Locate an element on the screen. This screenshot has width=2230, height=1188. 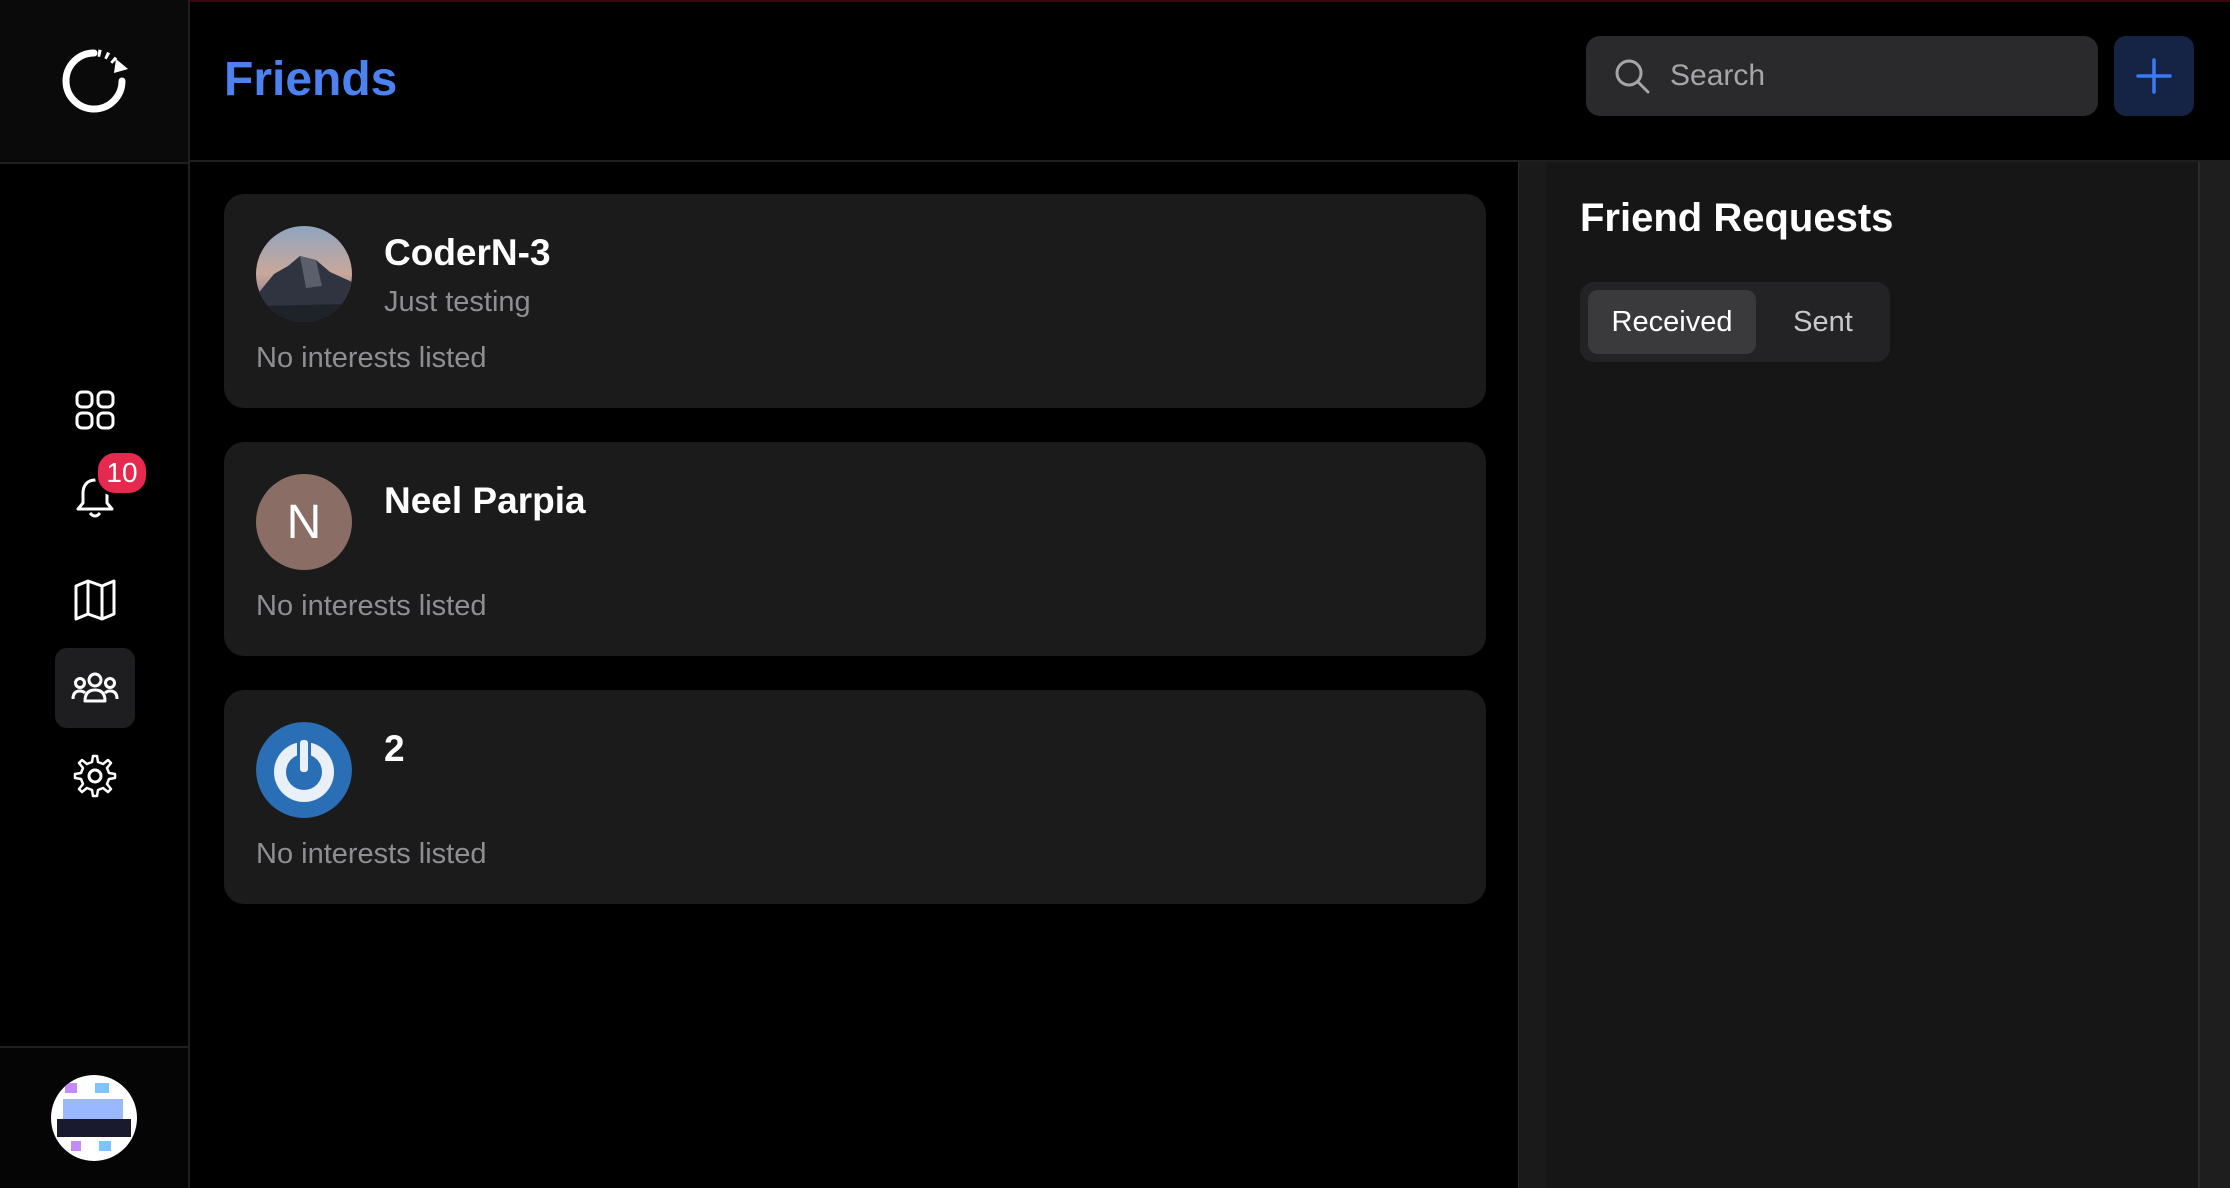
sidebar-item-notifications: 10 is located at coordinates (102, 494).